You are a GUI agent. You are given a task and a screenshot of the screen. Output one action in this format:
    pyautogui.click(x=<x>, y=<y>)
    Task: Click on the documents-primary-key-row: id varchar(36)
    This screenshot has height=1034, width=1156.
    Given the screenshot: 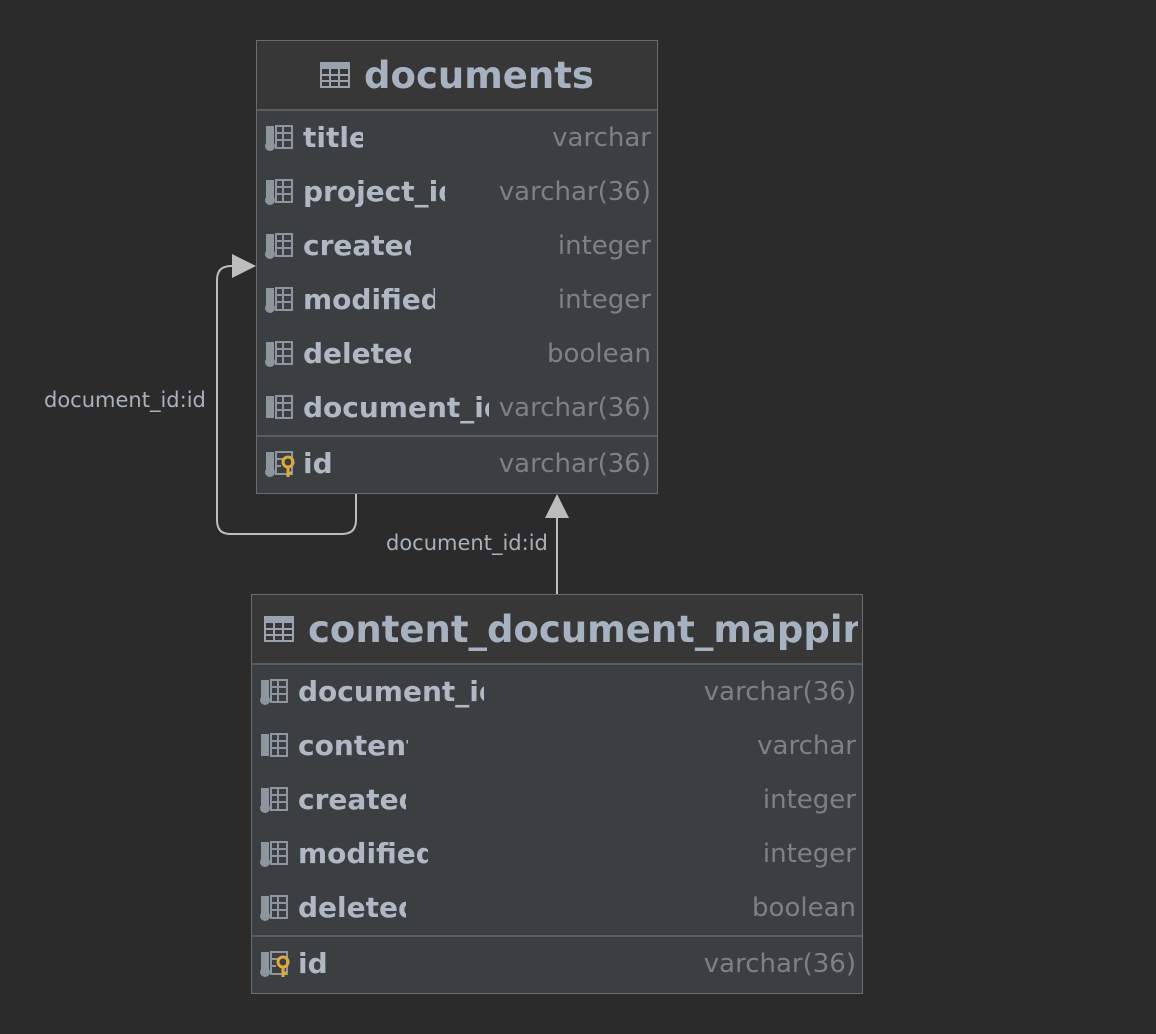 What is the action you would take?
    pyautogui.click(x=457, y=463)
    